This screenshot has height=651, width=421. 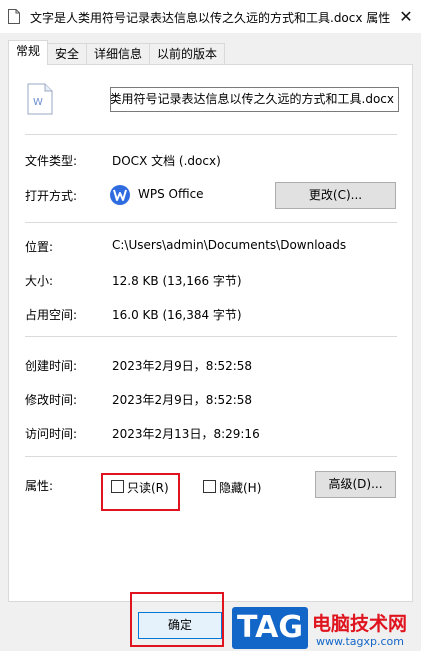 I want to click on window-title: 文字是人类用符号记录表达信息以传之久远的方式和工具.docx 属性, so click(x=210, y=18).